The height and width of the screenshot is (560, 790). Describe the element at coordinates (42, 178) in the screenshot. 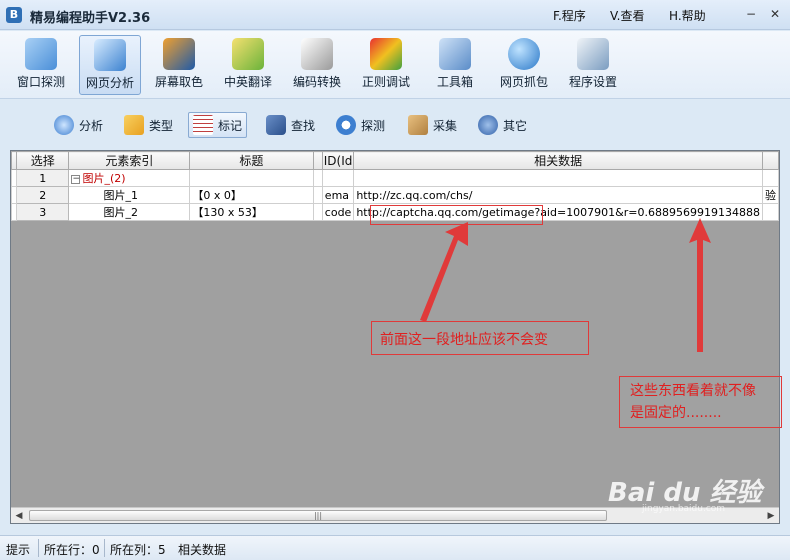

I see `row-number: 1` at that location.